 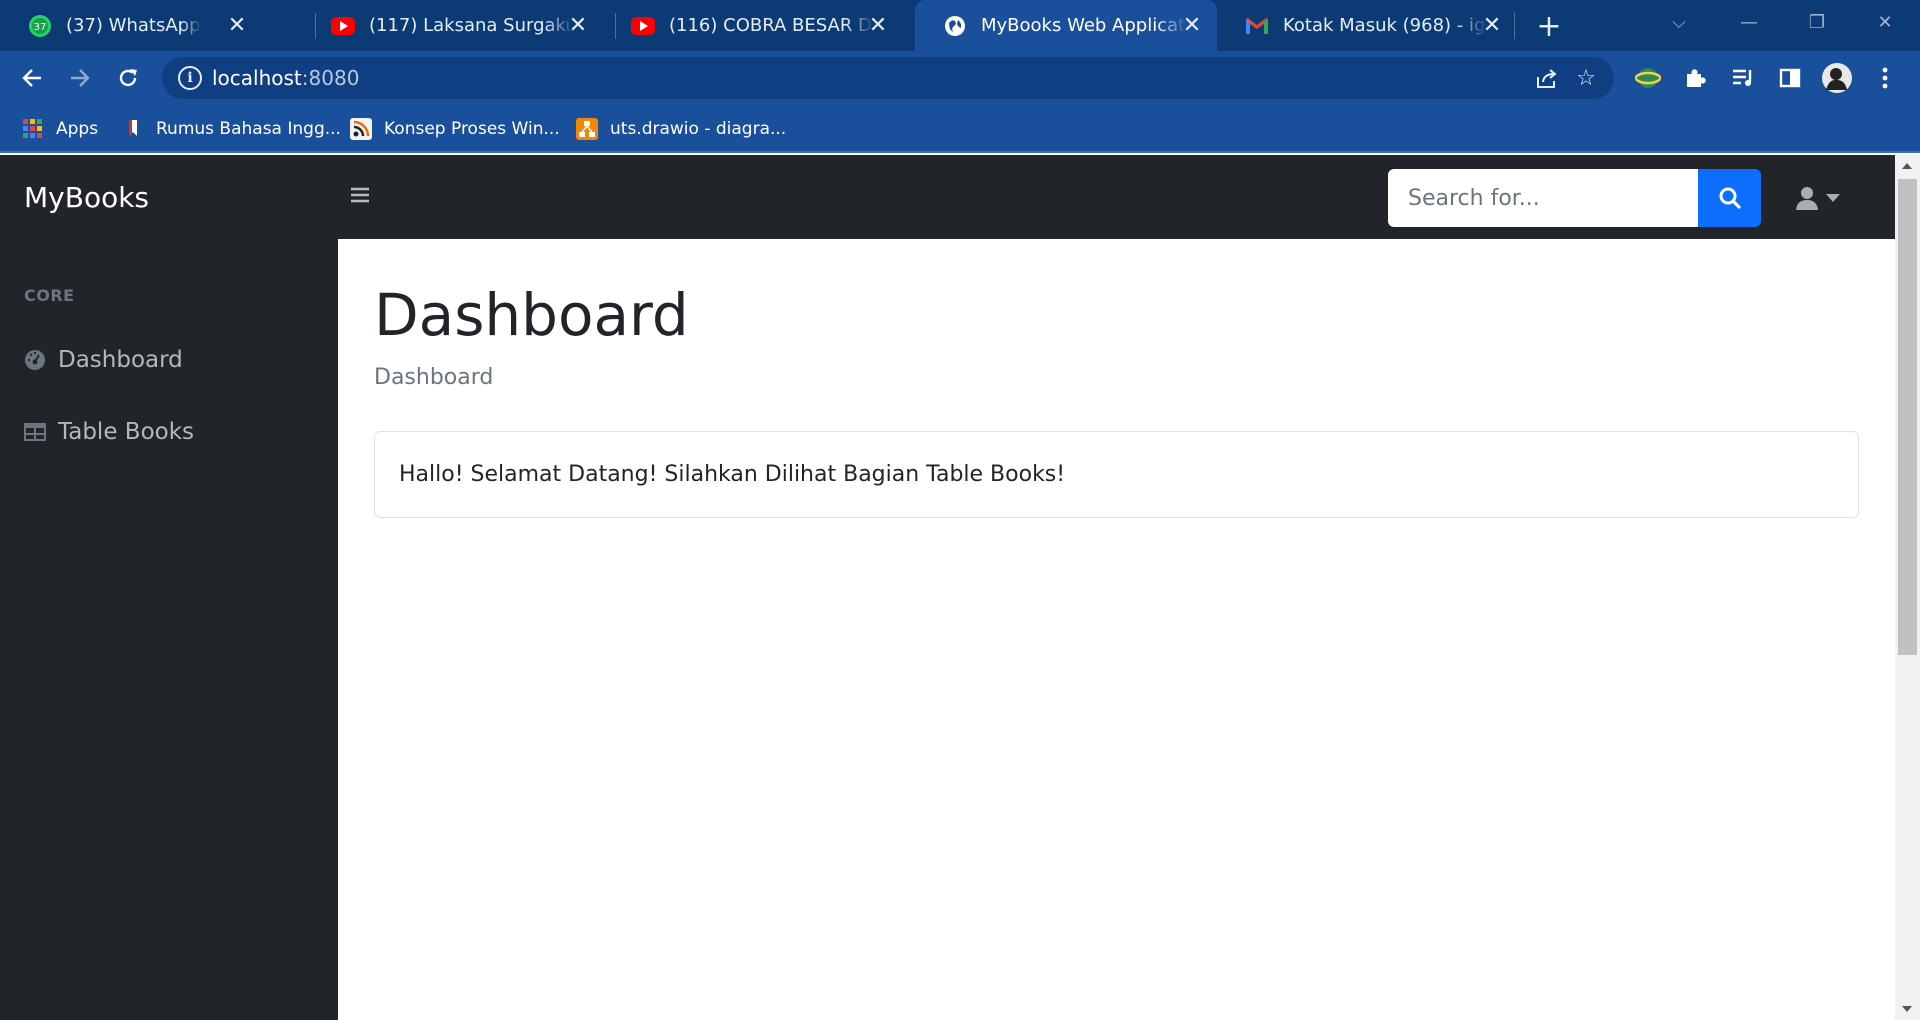 What do you see at coordinates (434, 377) in the screenshot?
I see `breadcrumb: Dashboard` at bounding box center [434, 377].